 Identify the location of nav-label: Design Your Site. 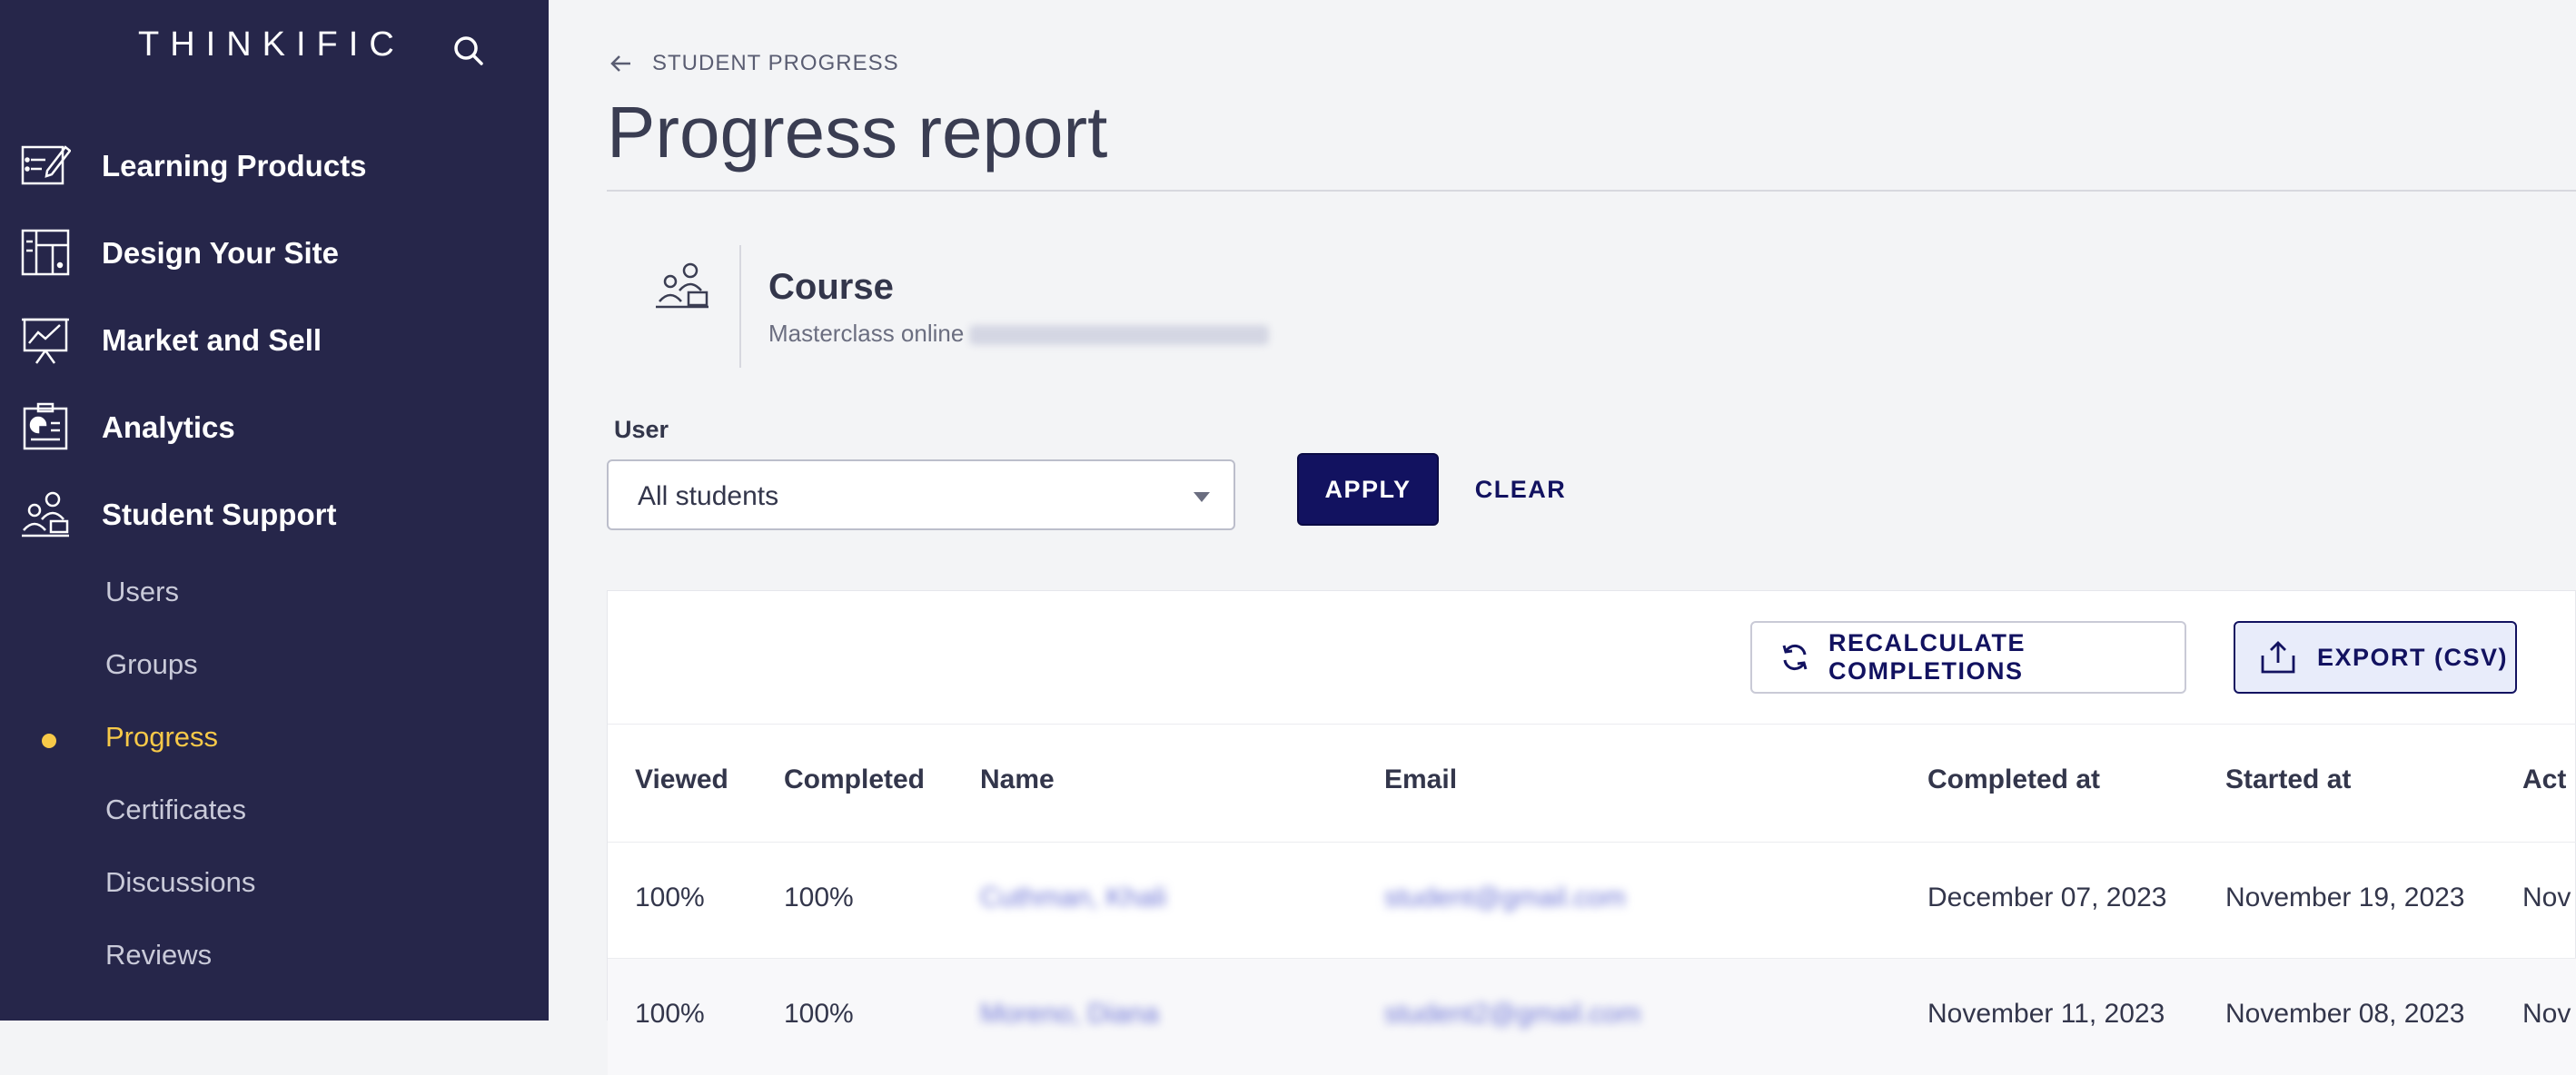
(221, 253).